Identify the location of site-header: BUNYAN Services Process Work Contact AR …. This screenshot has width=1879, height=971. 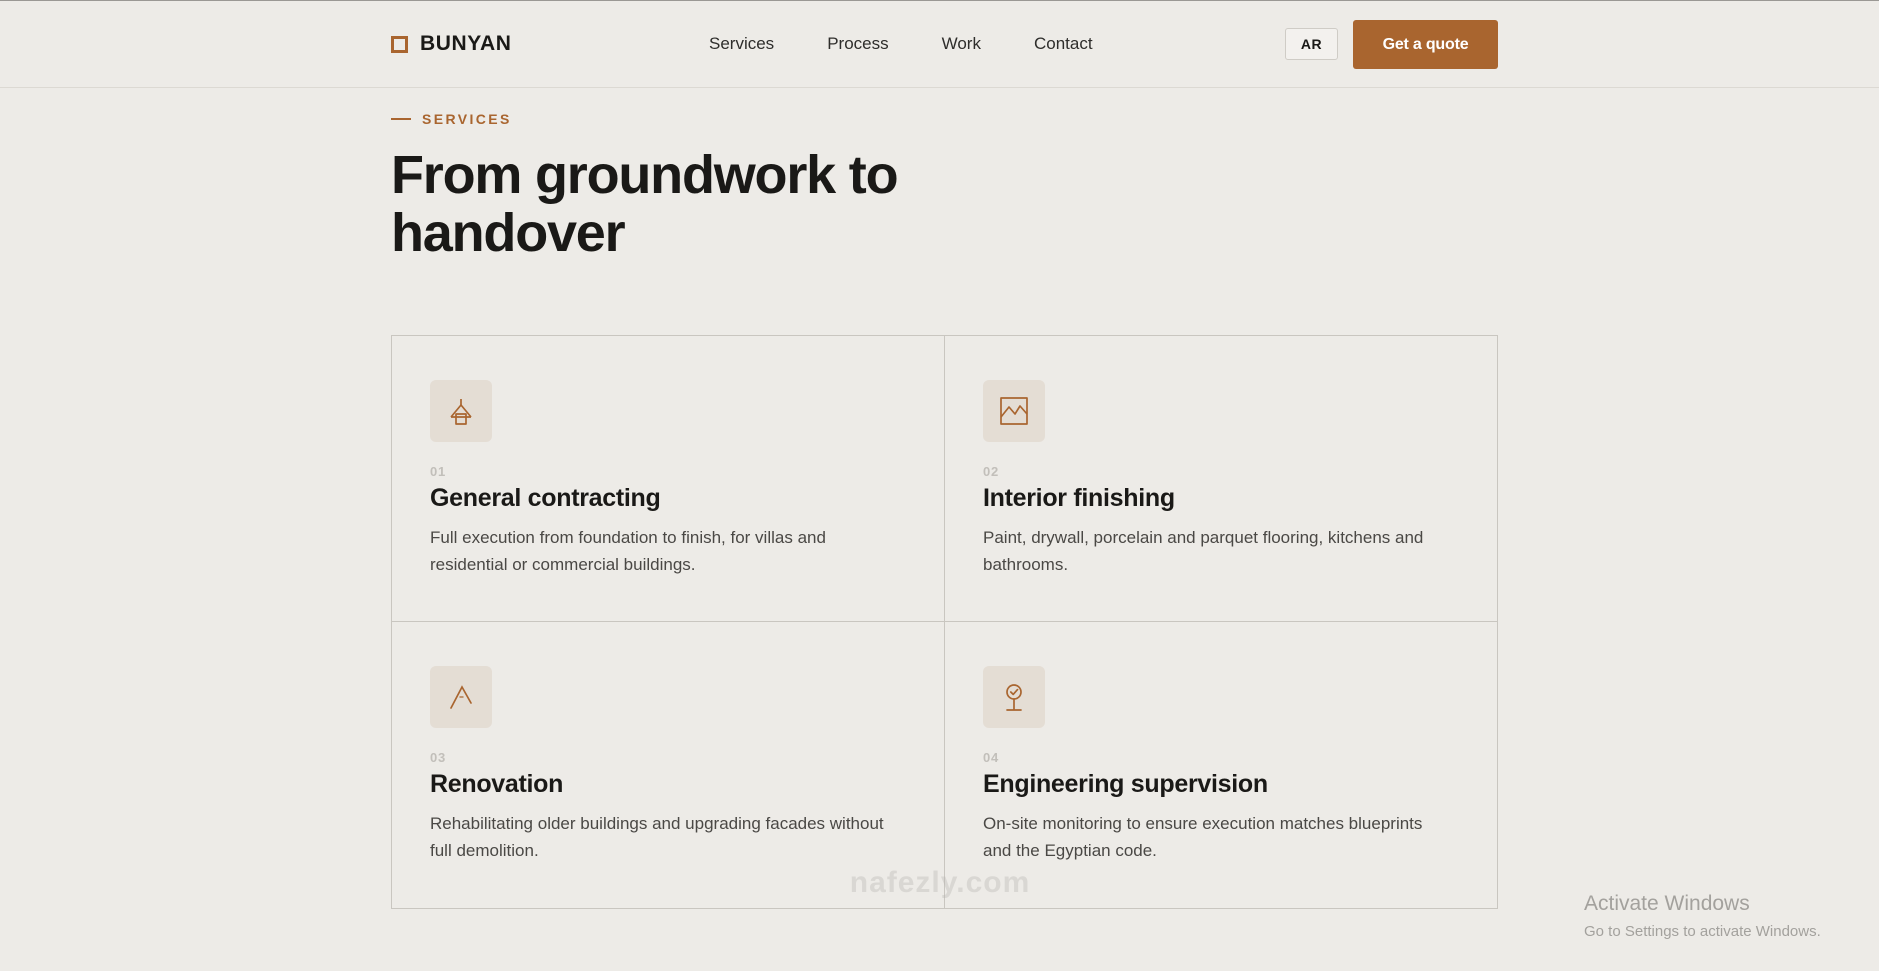
(939, 44).